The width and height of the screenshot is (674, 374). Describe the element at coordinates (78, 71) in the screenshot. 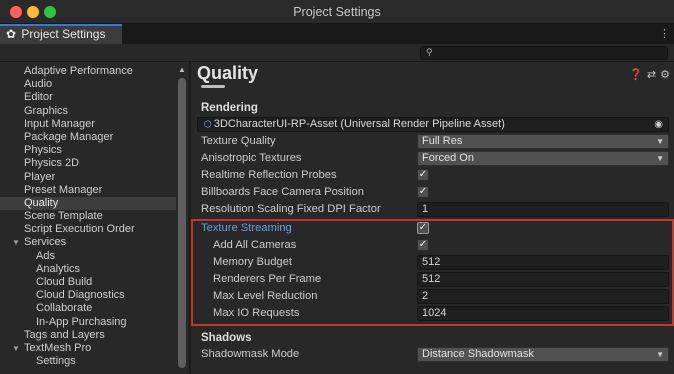

I see `sidebar-item-label: Adaptive Performance` at that location.